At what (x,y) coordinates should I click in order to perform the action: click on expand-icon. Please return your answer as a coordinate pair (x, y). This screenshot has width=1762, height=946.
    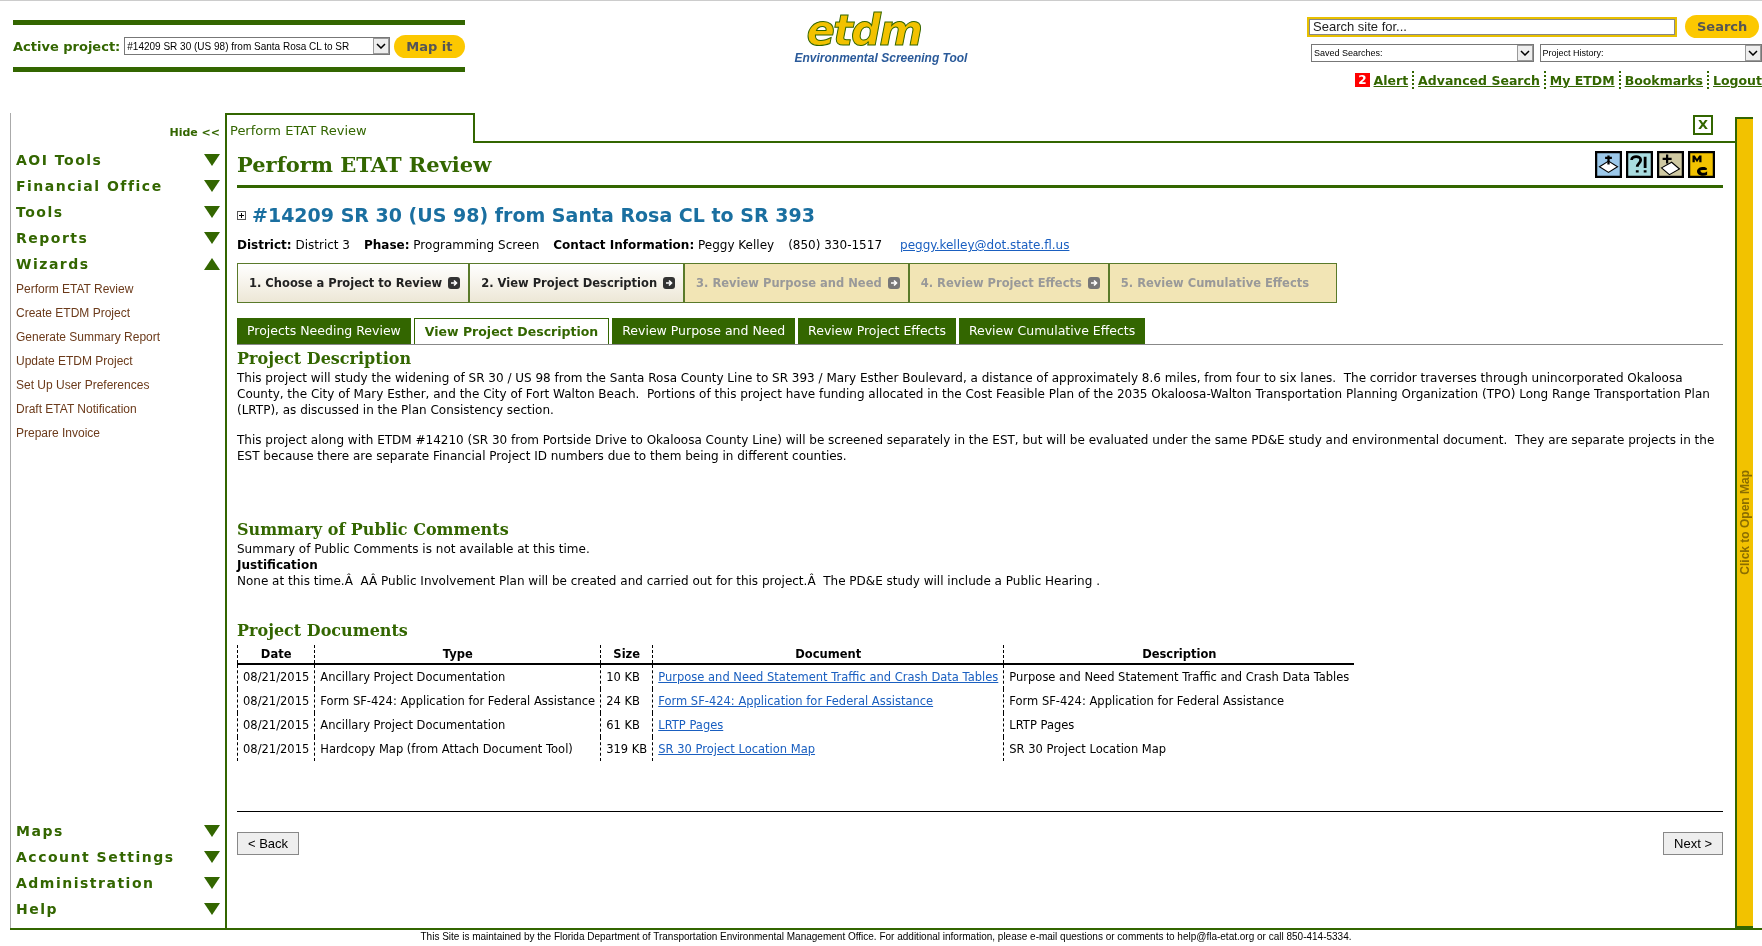
    Looking at the image, I should click on (241, 215).